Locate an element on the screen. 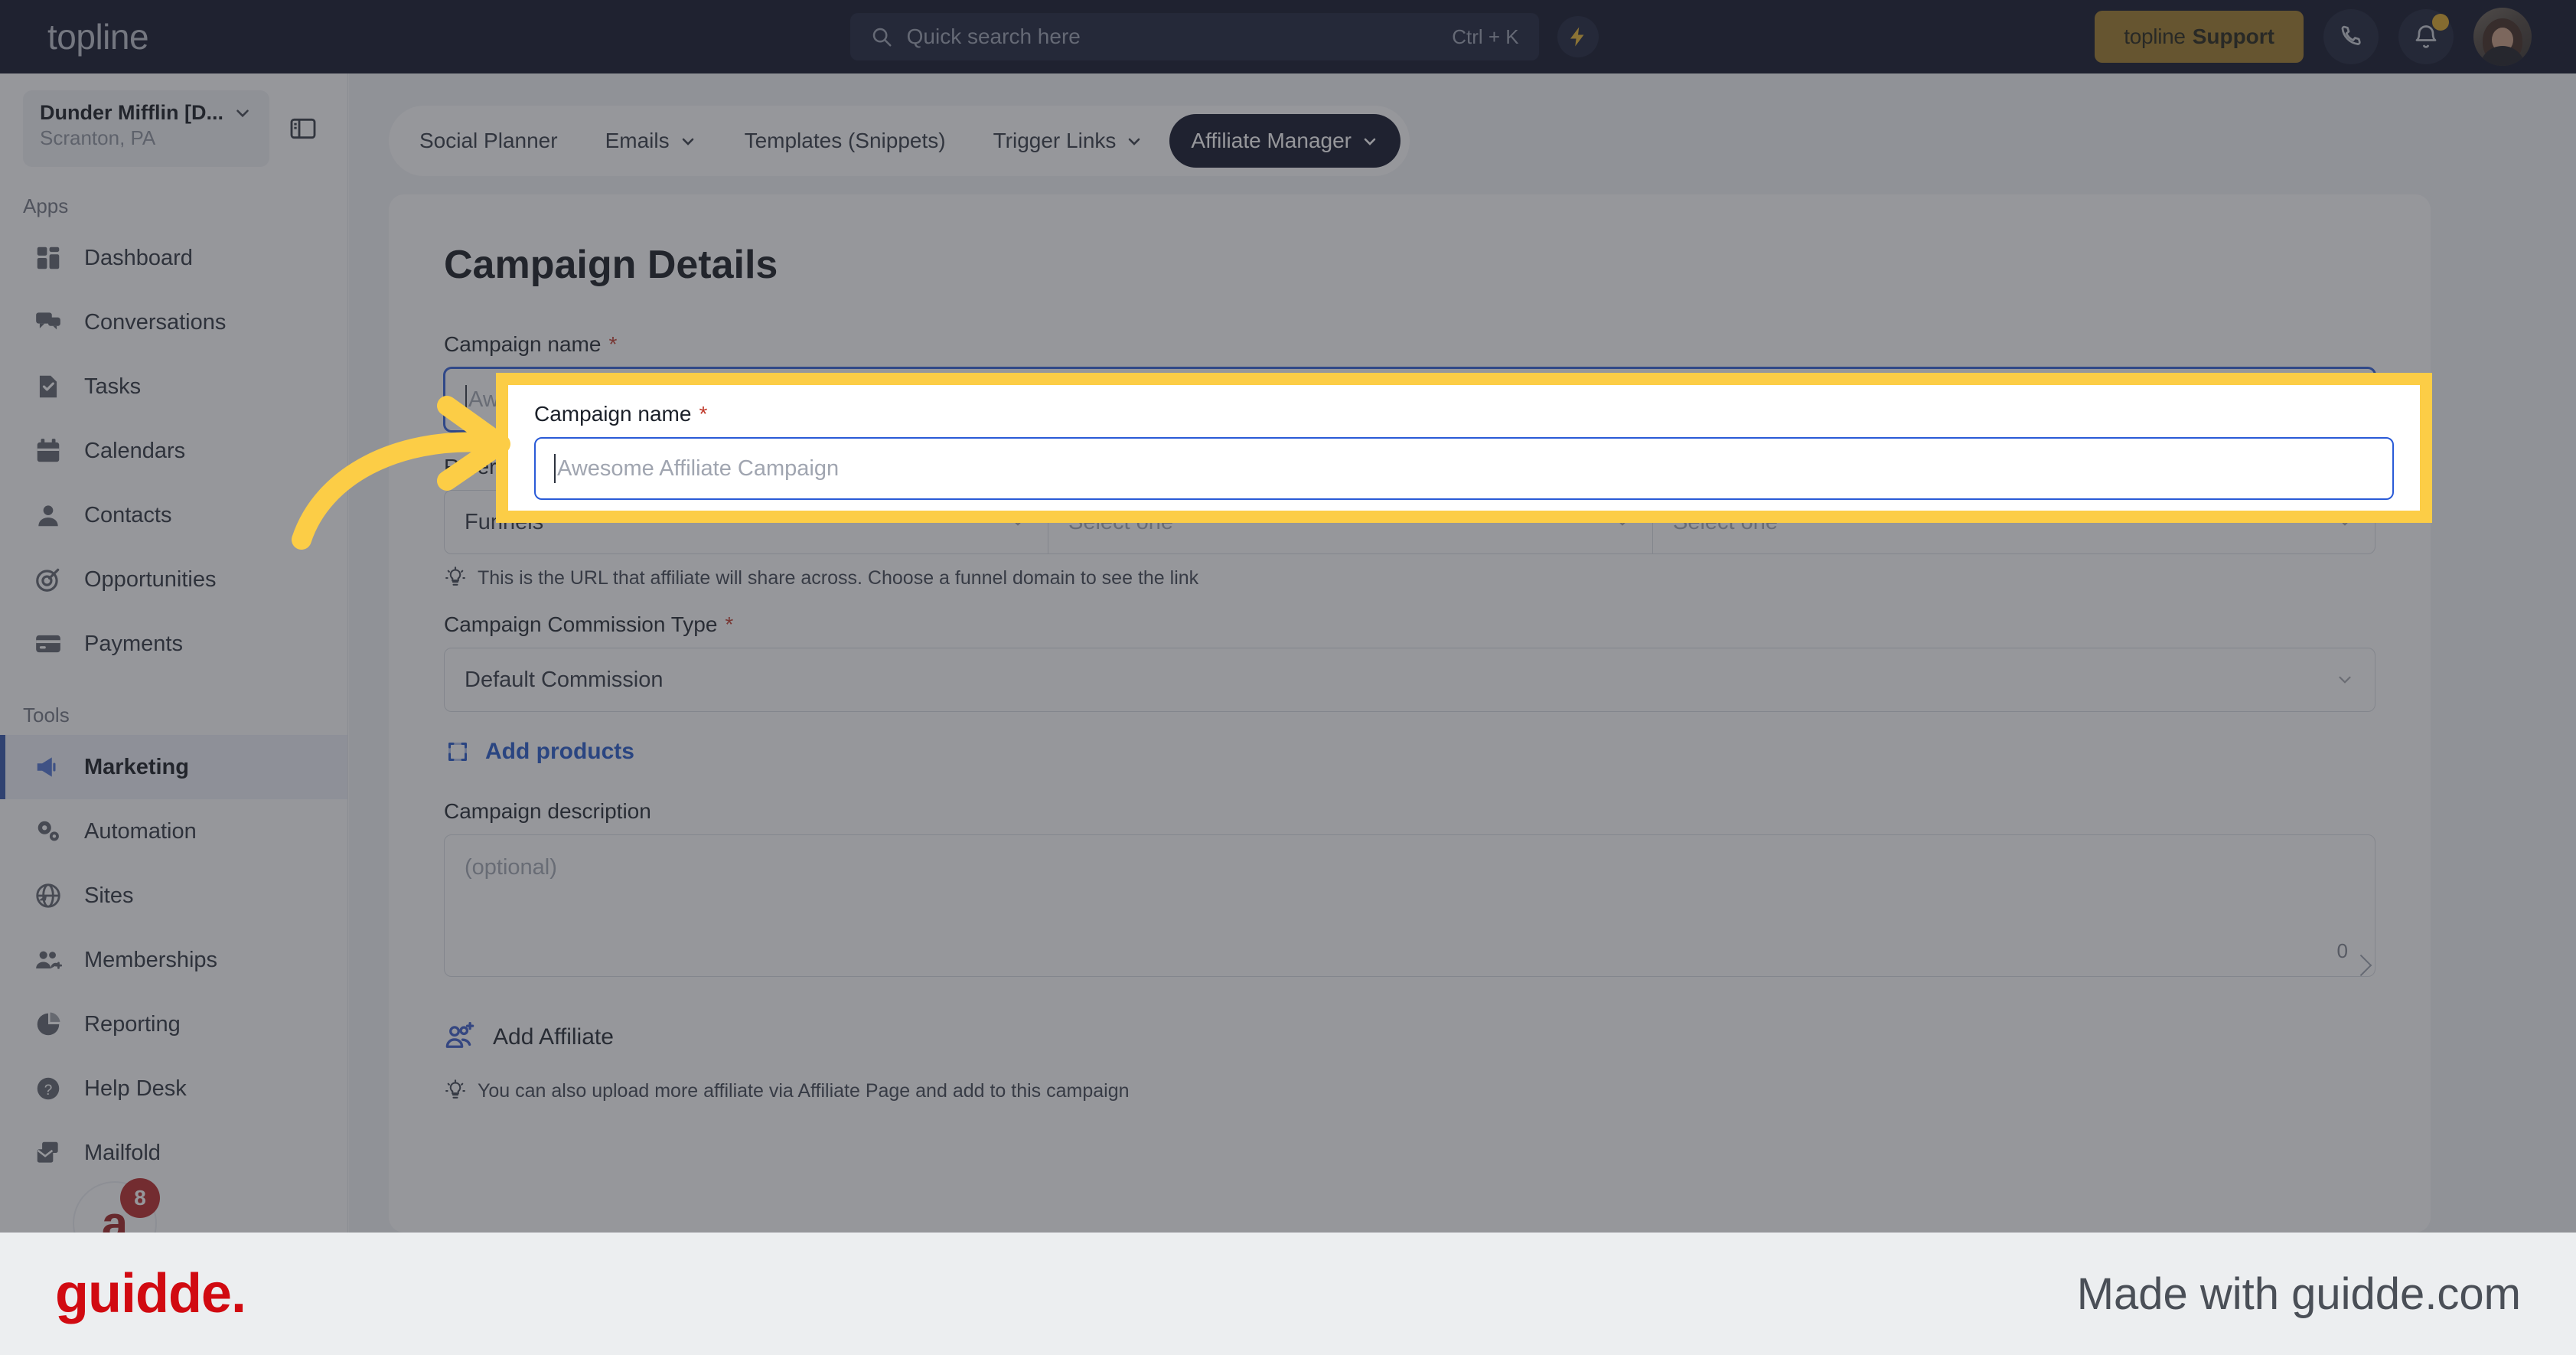 This screenshot has width=2576, height=1355. gears-icon is located at coordinates (48, 831).